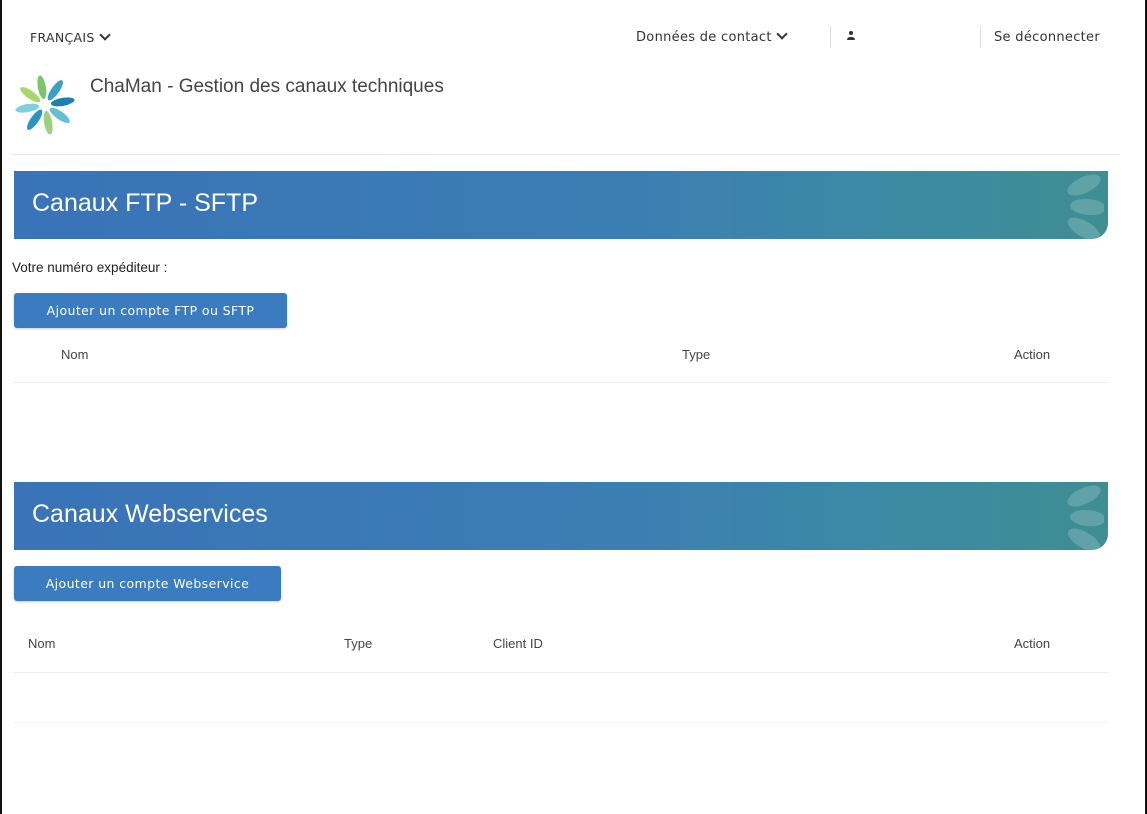 This screenshot has width=1147, height=814. Describe the element at coordinates (704, 37) in the screenshot. I see `contact-label: Données de contact` at that location.